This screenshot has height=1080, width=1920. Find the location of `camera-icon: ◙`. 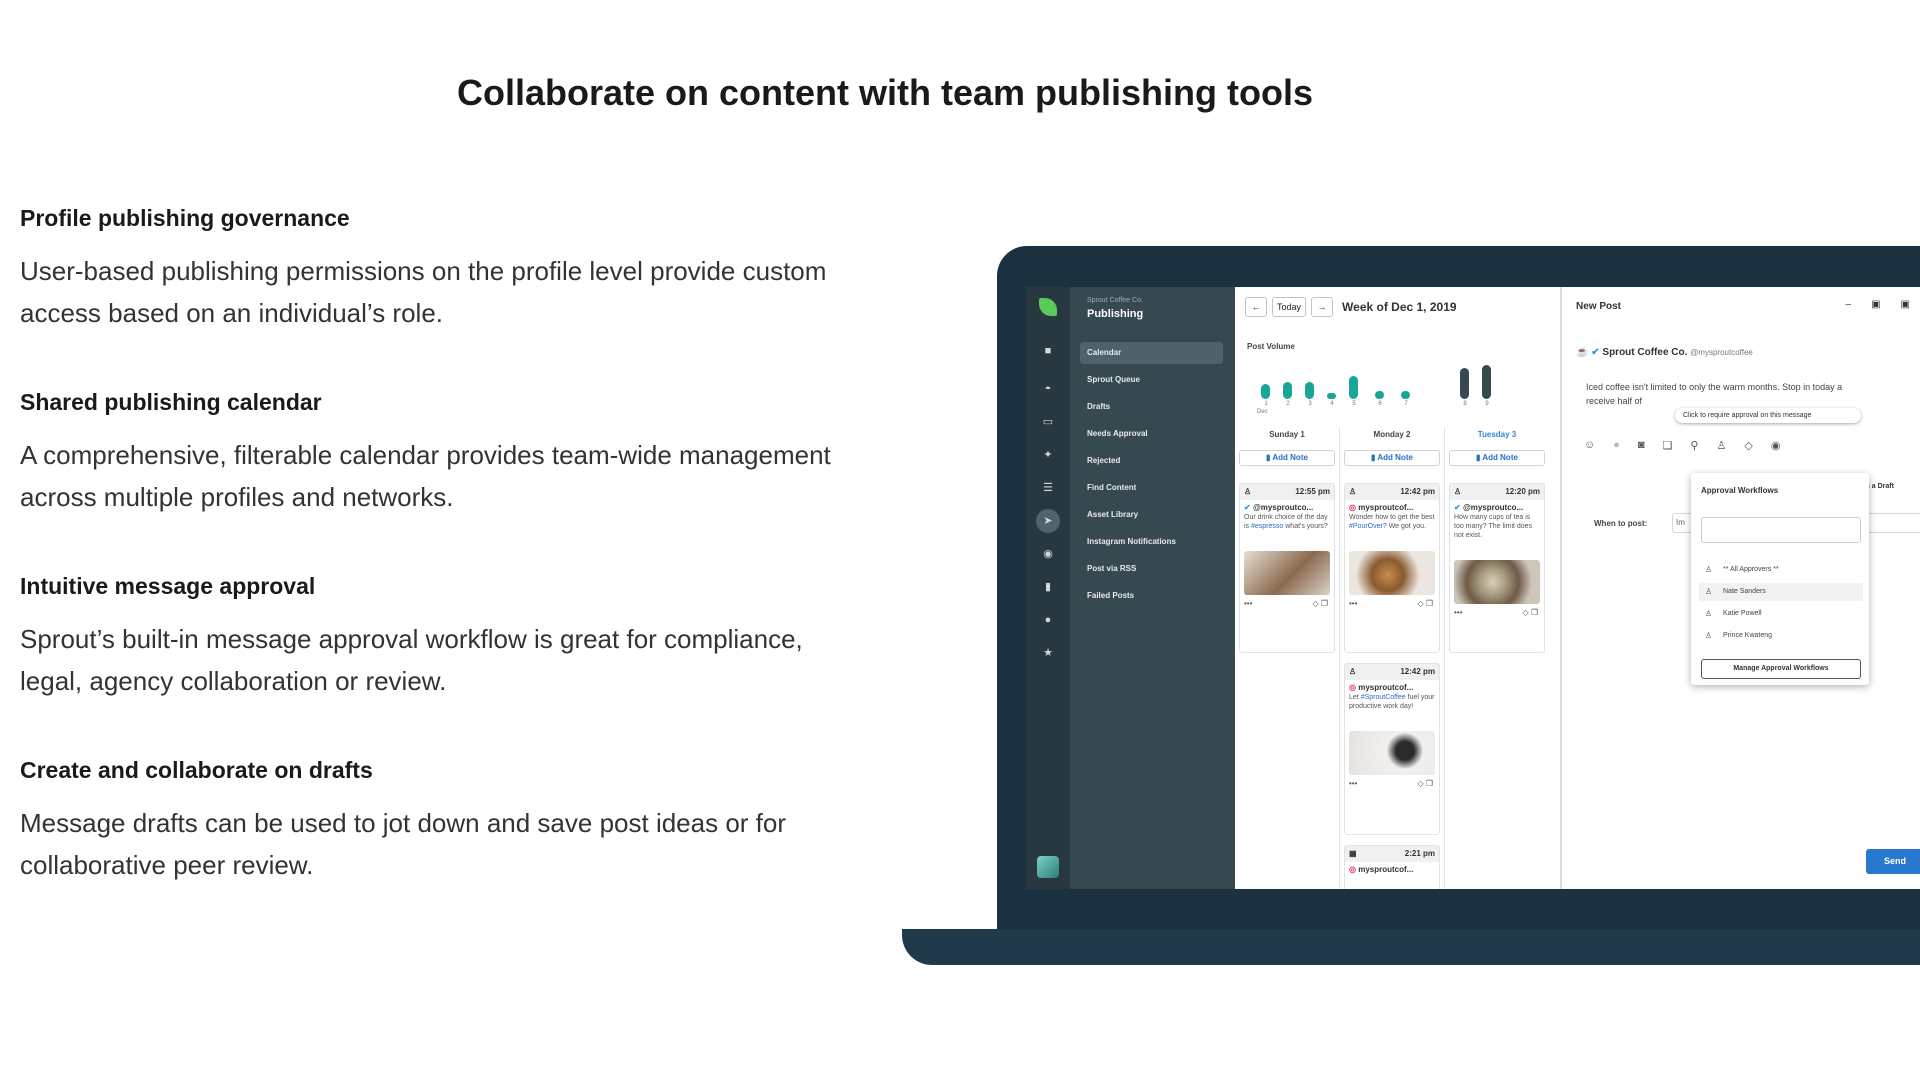

camera-icon: ◙ is located at coordinates (1641, 445).